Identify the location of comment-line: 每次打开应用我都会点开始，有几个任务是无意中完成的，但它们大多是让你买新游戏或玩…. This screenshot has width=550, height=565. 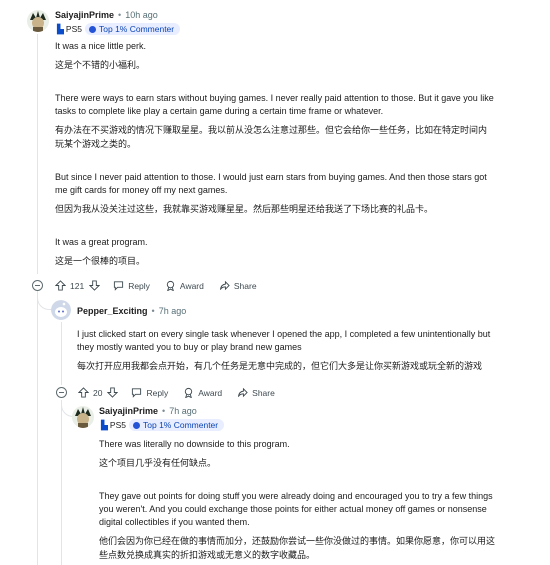
(280, 366).